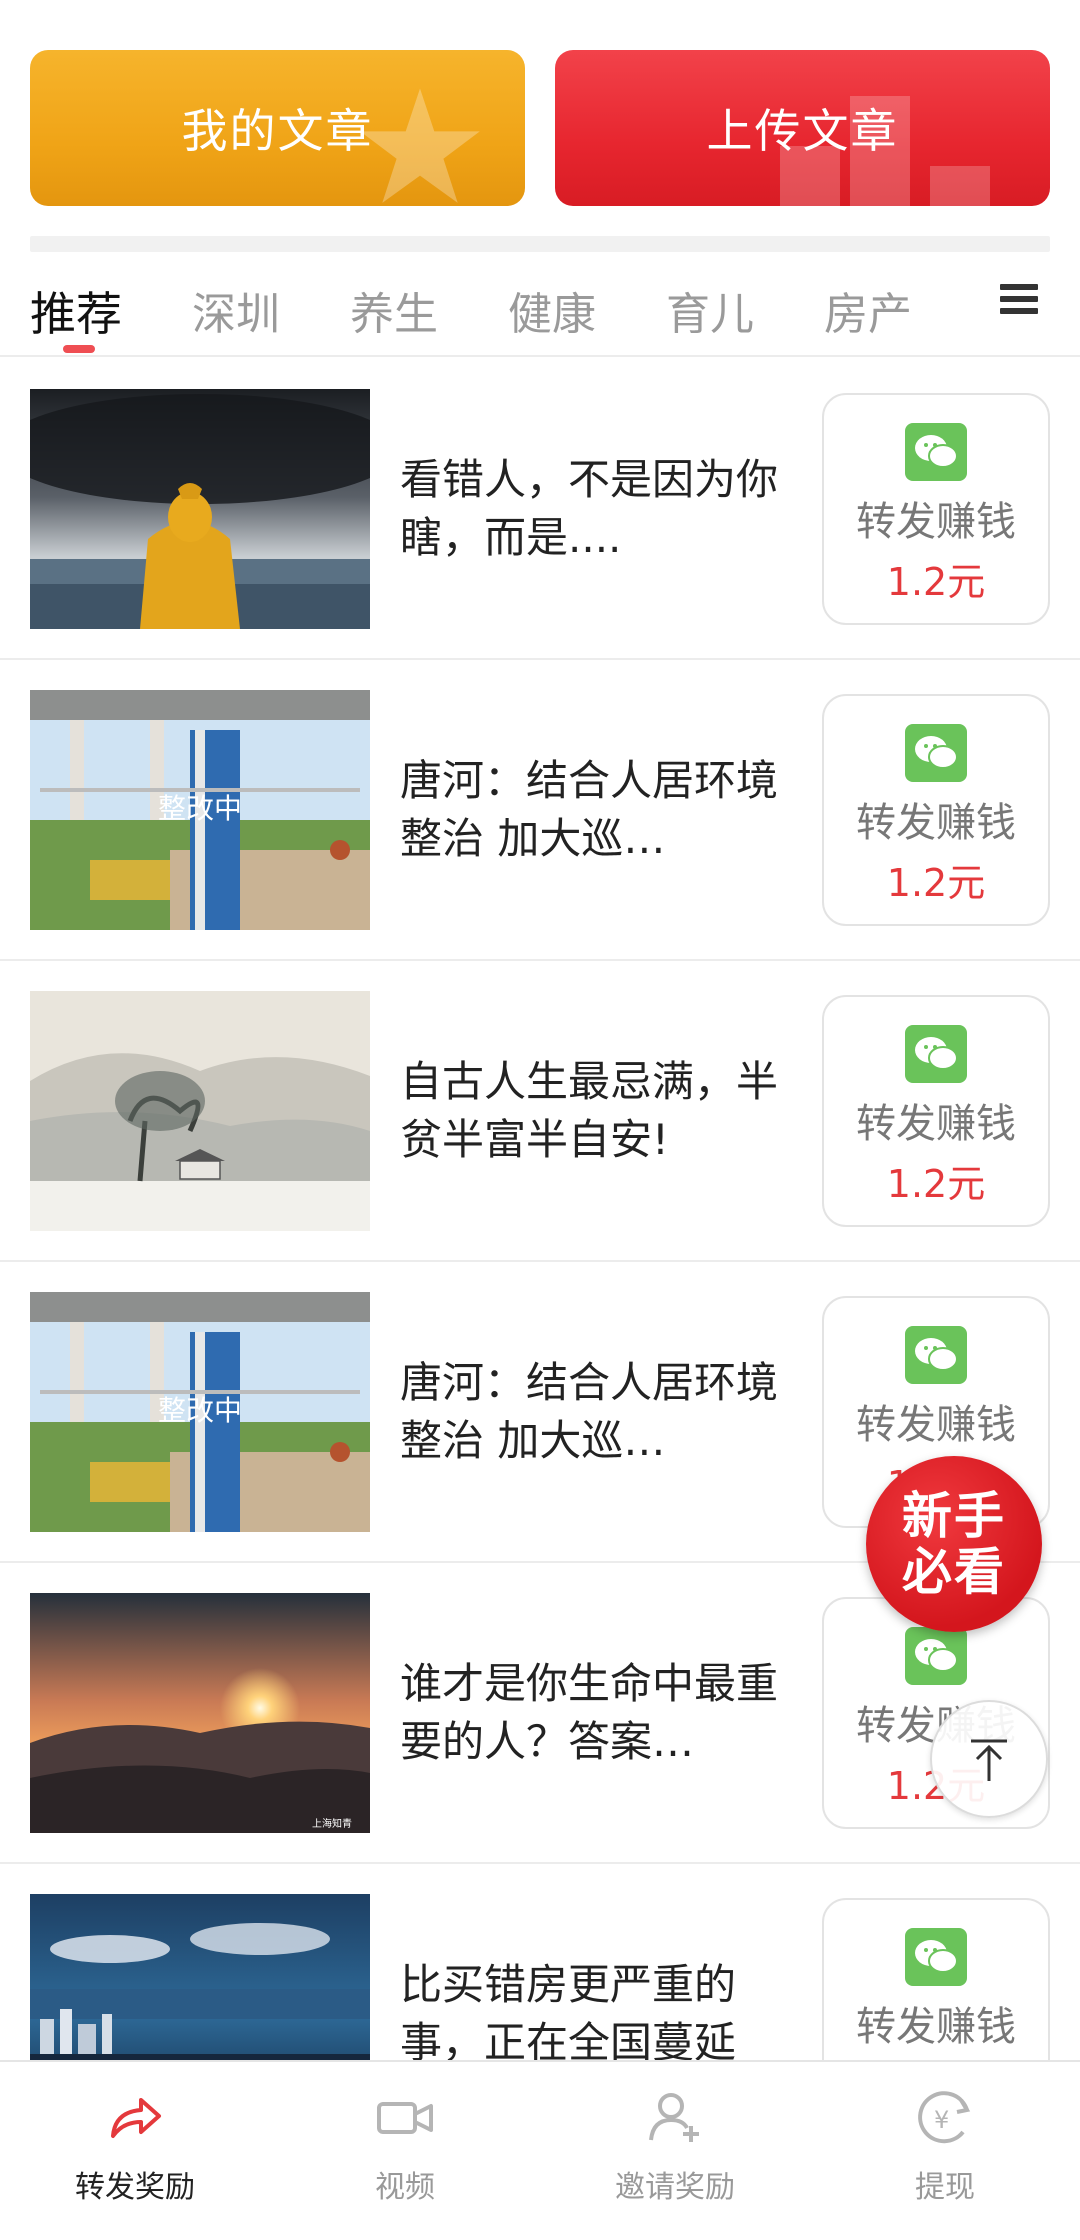  I want to click on nav-withdraw: ¥ 提现, so click(945, 2151).